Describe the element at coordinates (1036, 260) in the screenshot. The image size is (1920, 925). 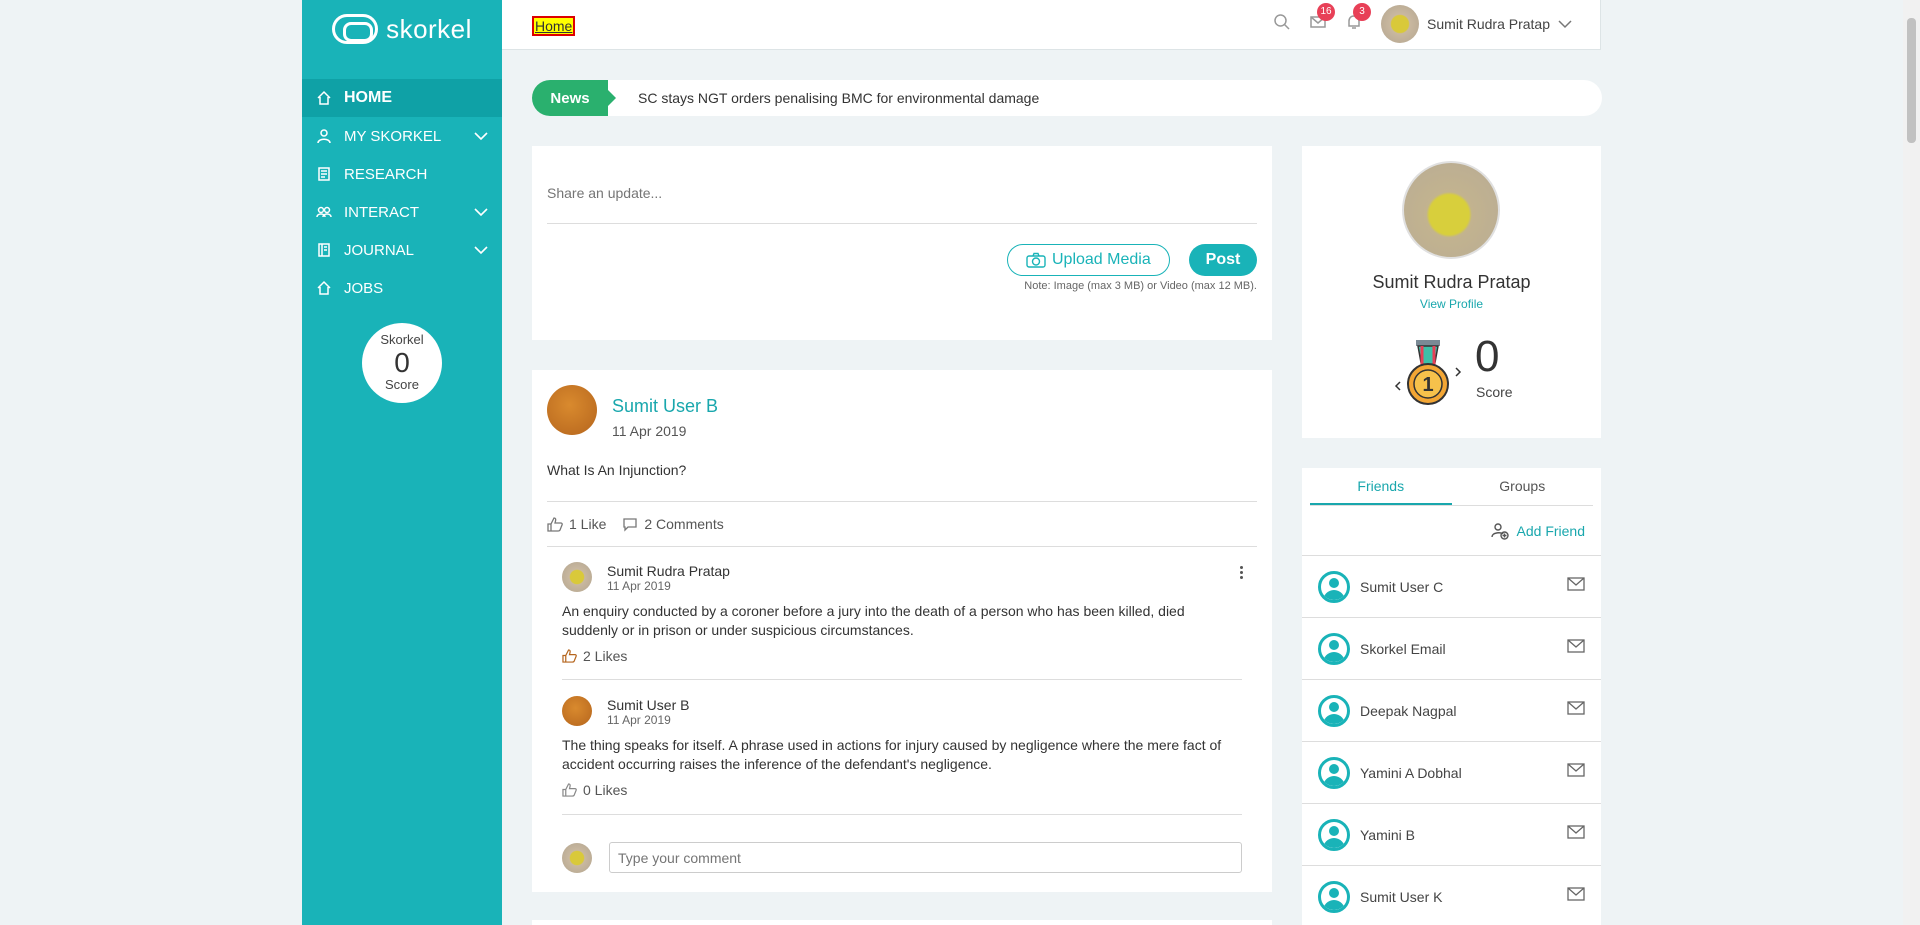
I see `camera-icon` at that location.